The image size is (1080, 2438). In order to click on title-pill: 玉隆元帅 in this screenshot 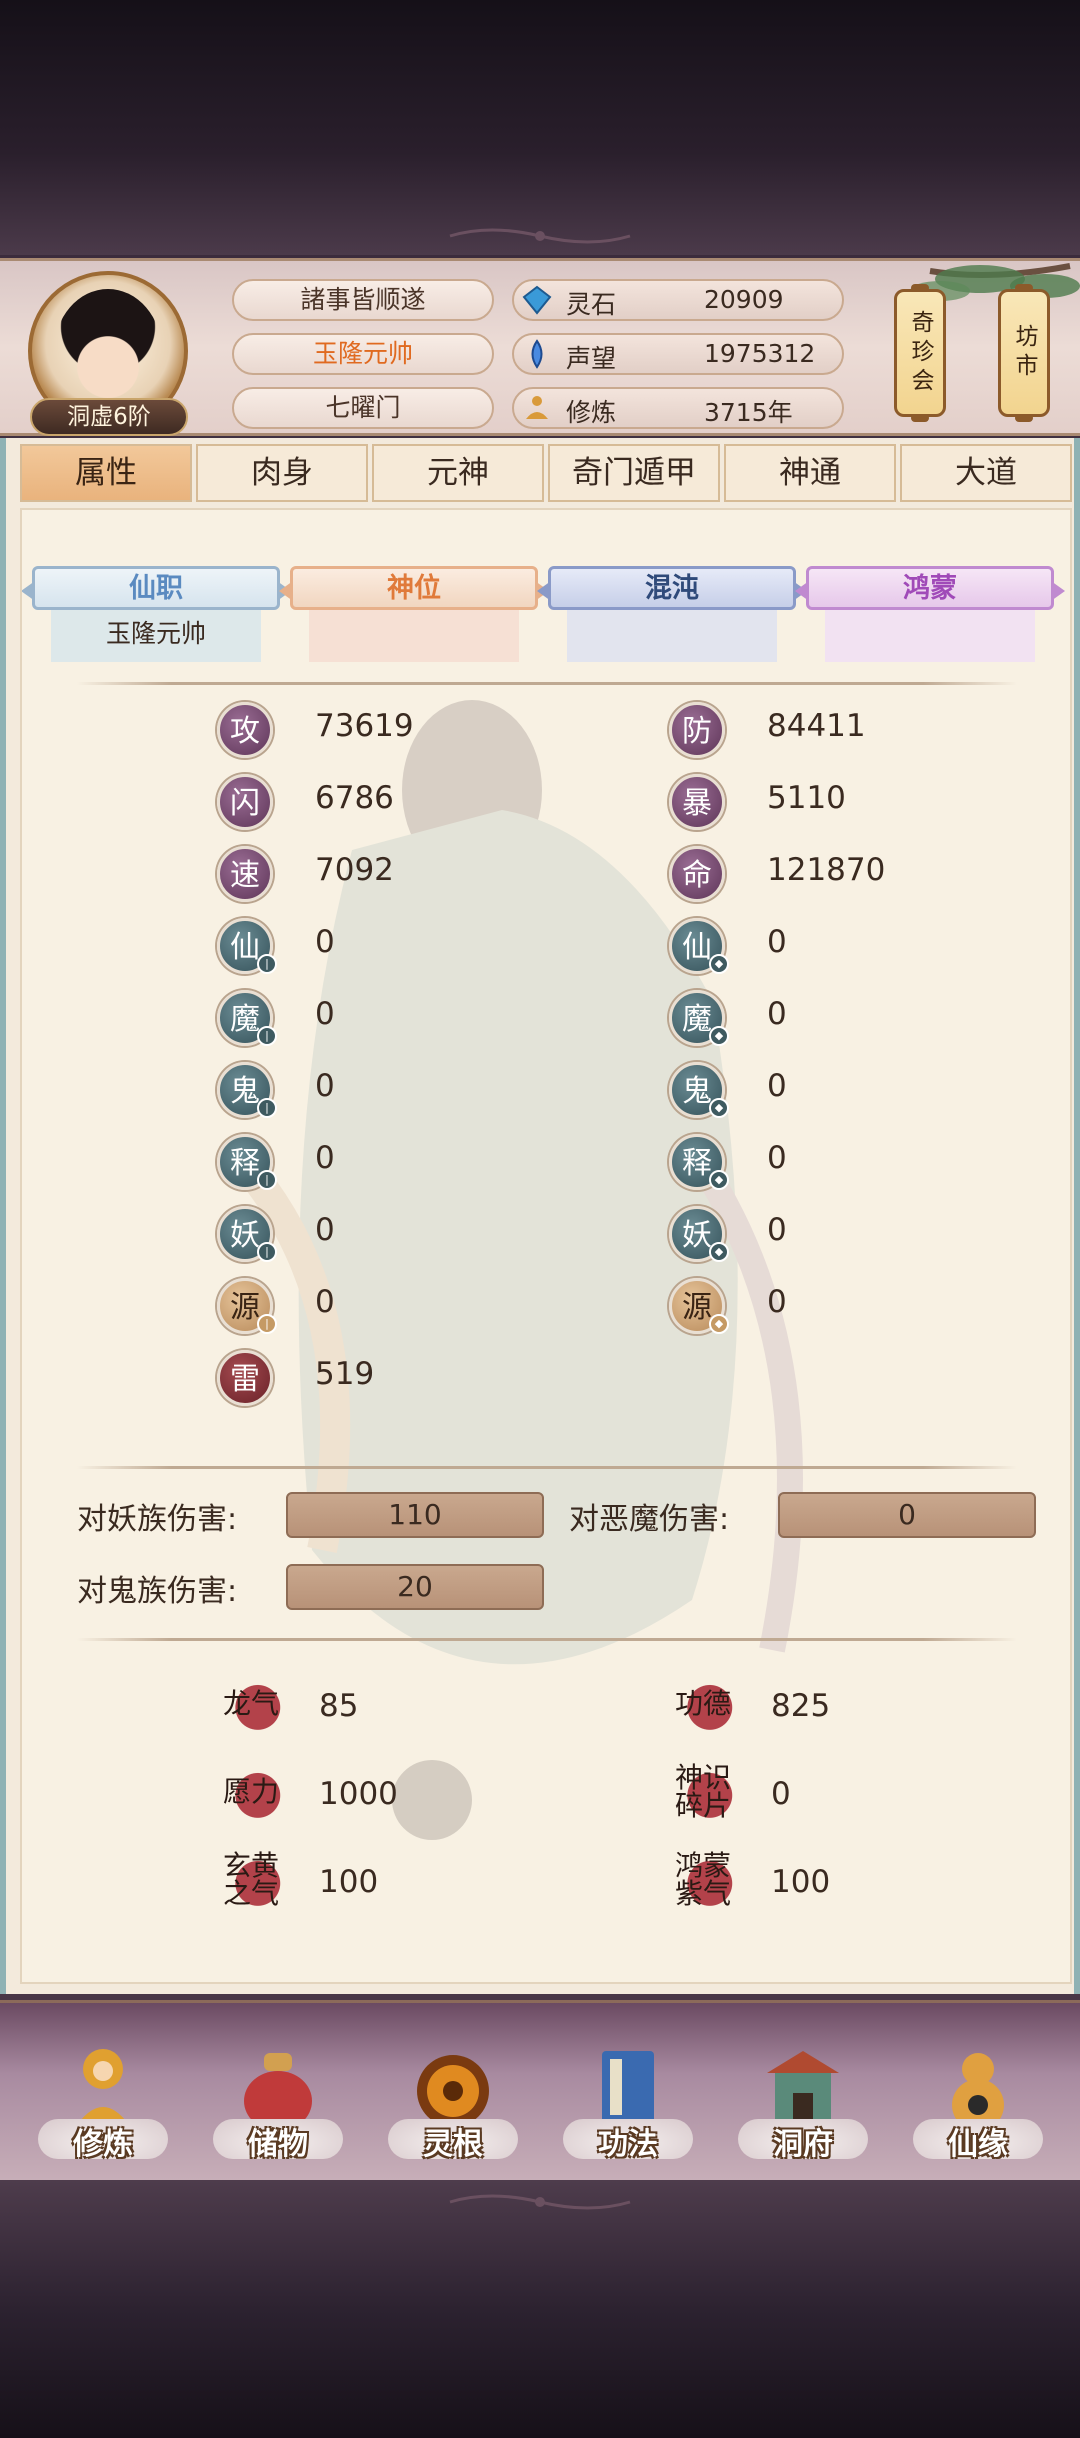, I will do `click(363, 354)`.